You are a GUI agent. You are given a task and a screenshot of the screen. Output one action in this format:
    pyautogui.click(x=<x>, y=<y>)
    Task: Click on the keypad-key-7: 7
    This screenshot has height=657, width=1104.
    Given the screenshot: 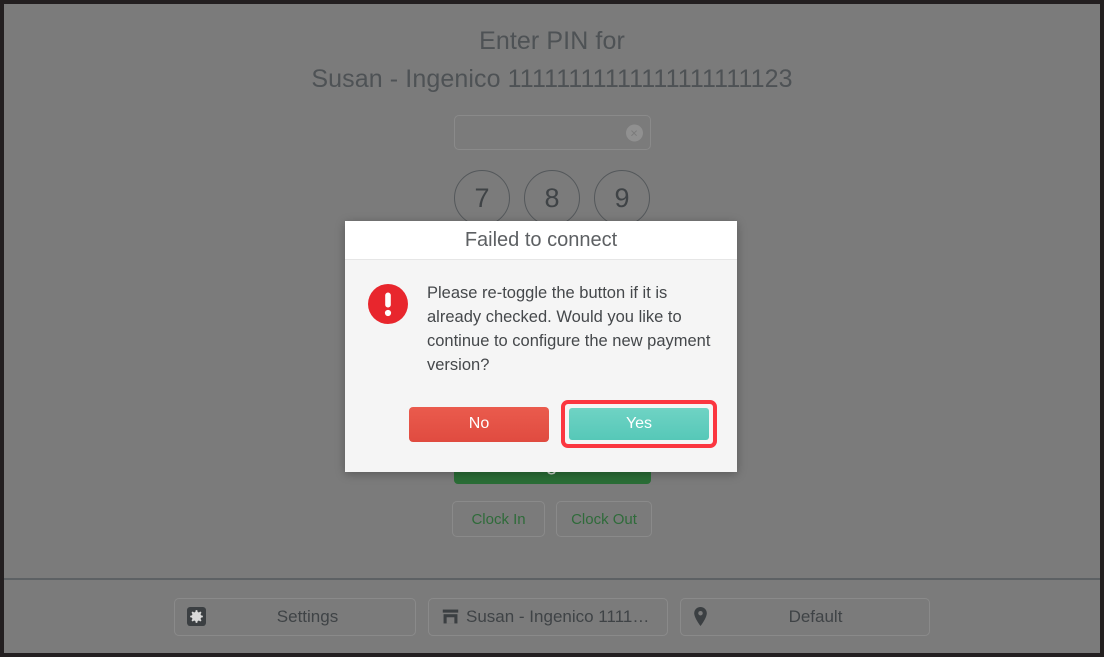 What is the action you would take?
    pyautogui.click(x=482, y=198)
    